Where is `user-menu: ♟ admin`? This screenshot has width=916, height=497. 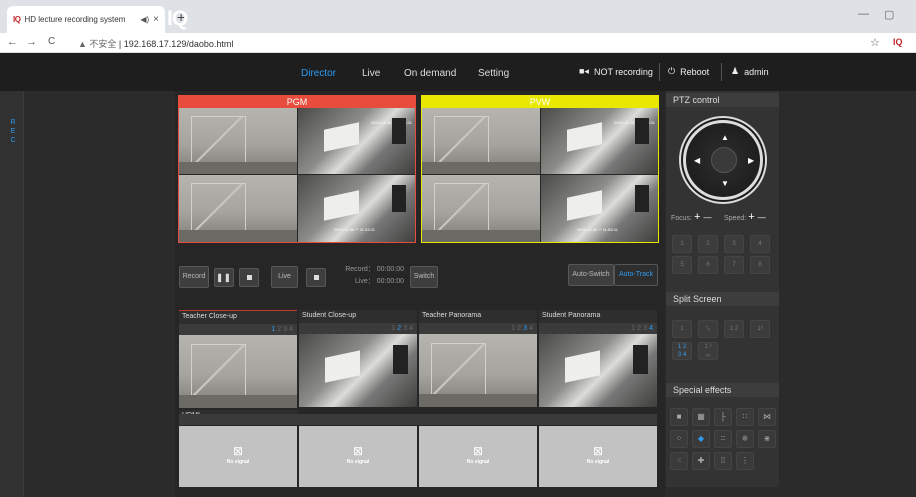 user-menu: ♟ admin is located at coordinates (750, 71).